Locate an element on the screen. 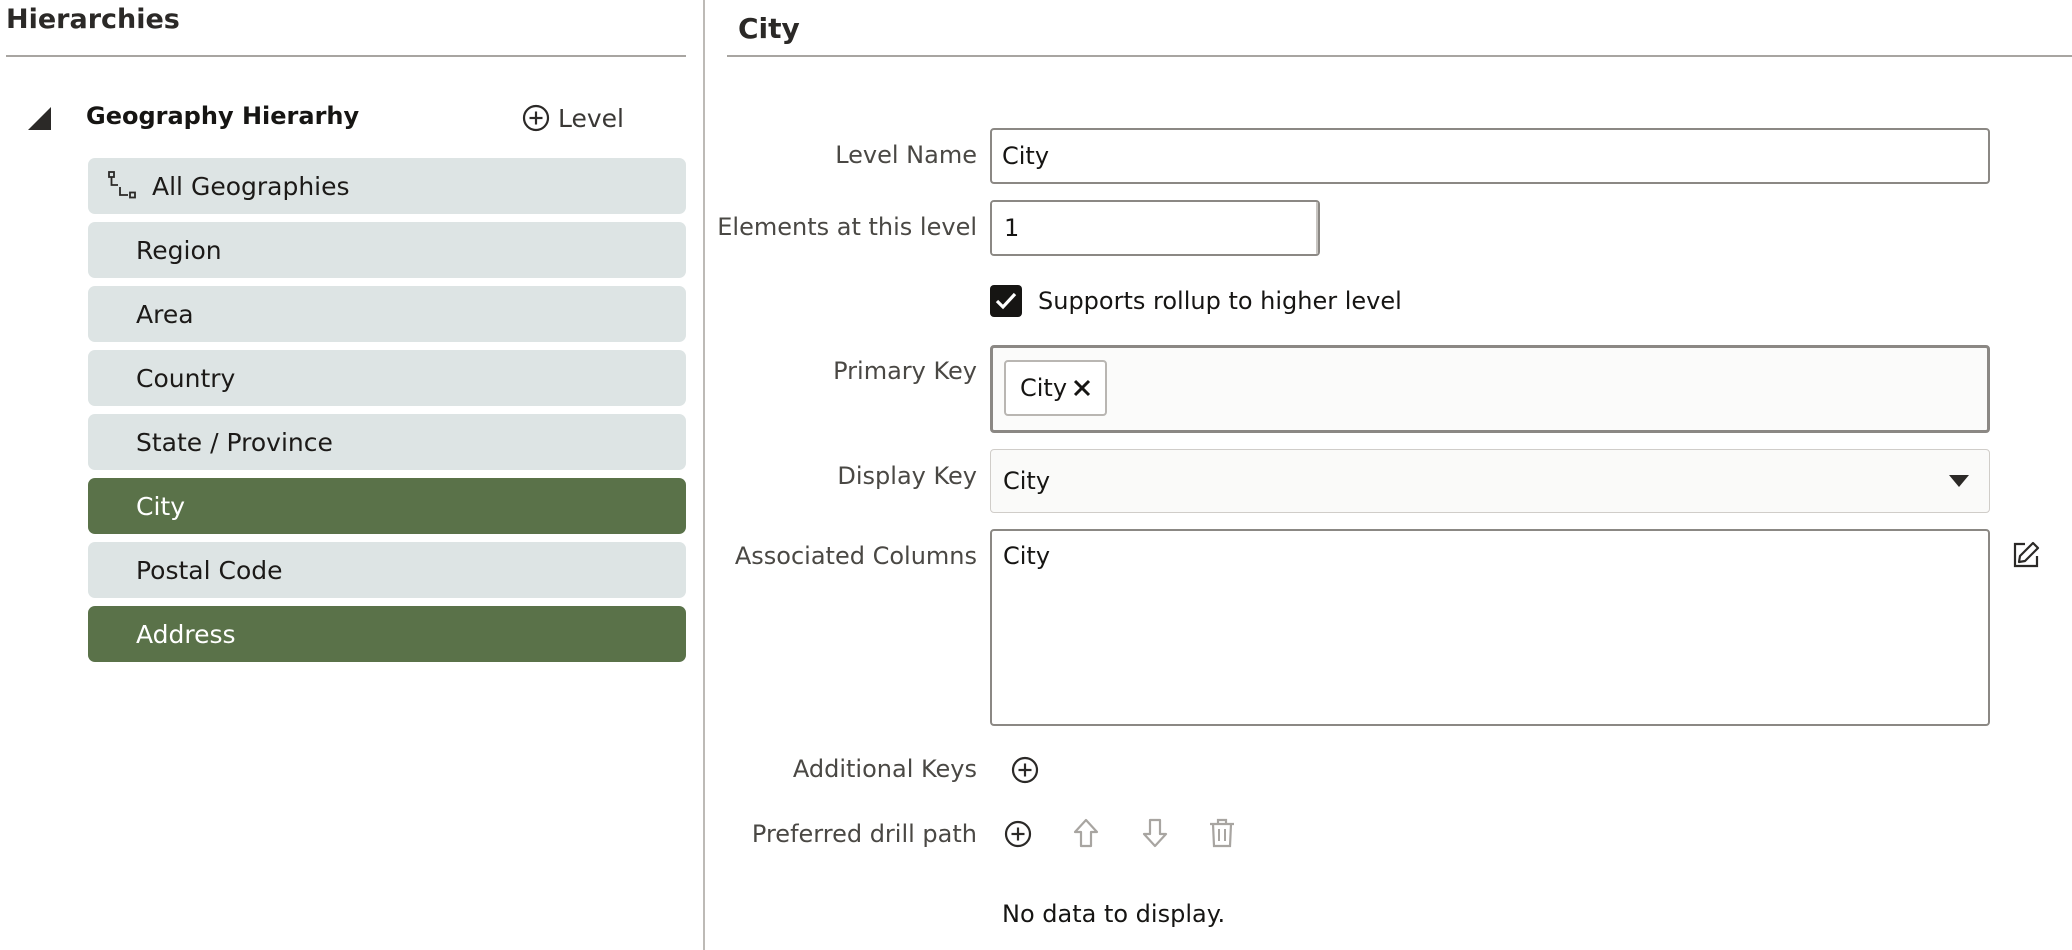  display-key-select: City is located at coordinates (1490, 481).